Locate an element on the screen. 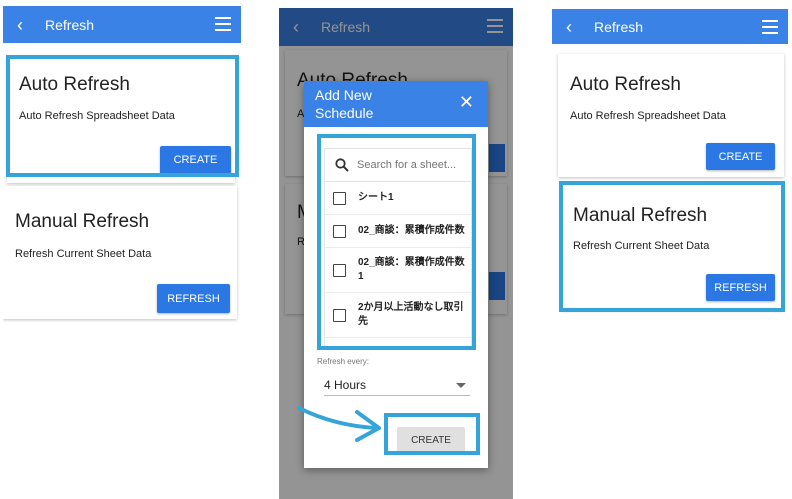 Image resolution: width=792 pixels, height=499 pixels. sheet-item: シート1 is located at coordinates (398, 198).